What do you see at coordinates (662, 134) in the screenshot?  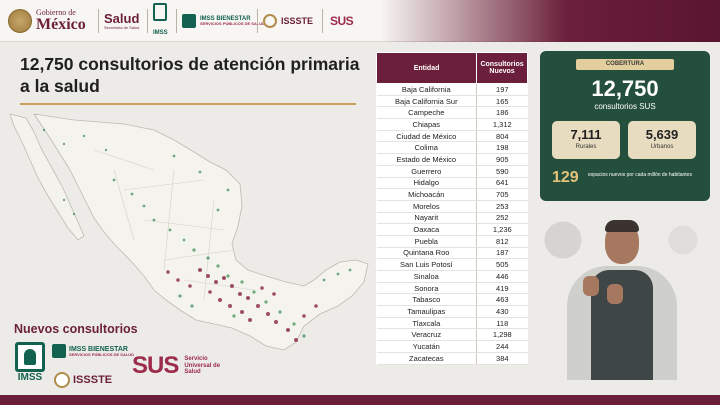 I see `urban-value: 5,639` at bounding box center [662, 134].